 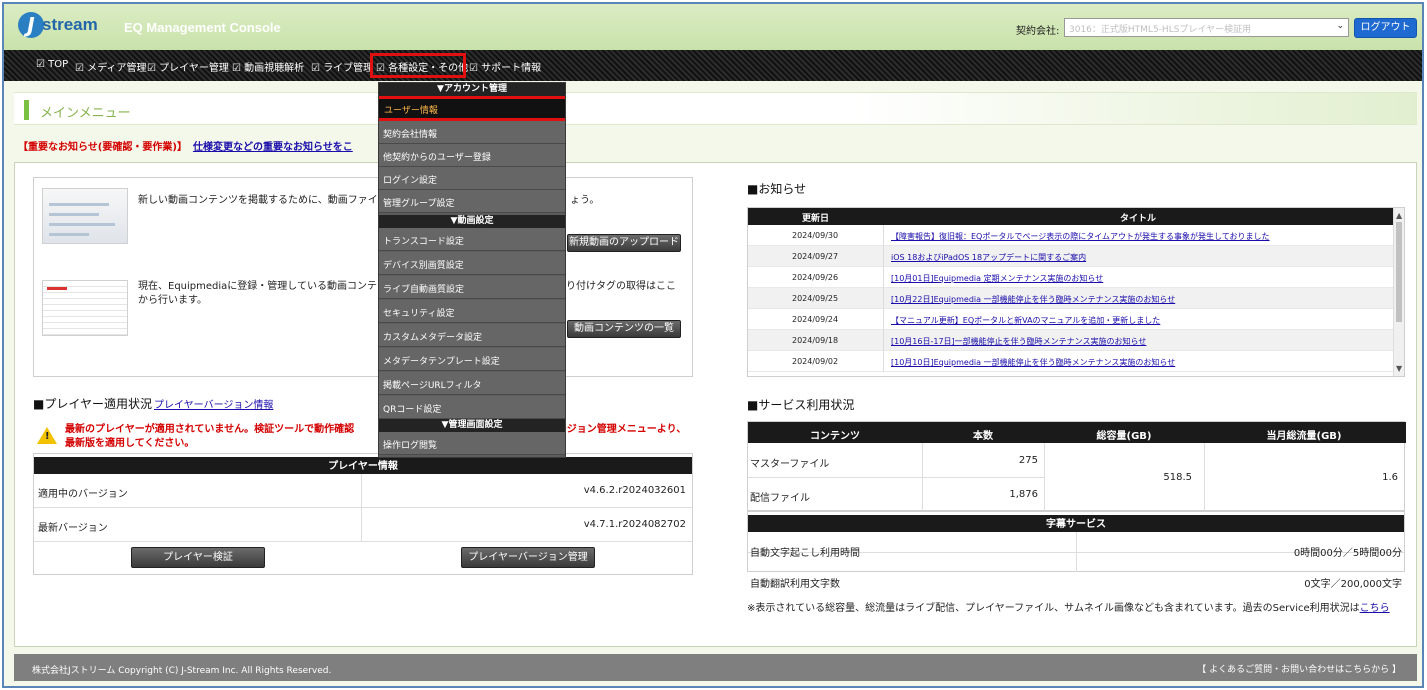 I want to click on notice-label: 【重要なお知らせ(要確認・要作業)】, so click(x=102, y=147).